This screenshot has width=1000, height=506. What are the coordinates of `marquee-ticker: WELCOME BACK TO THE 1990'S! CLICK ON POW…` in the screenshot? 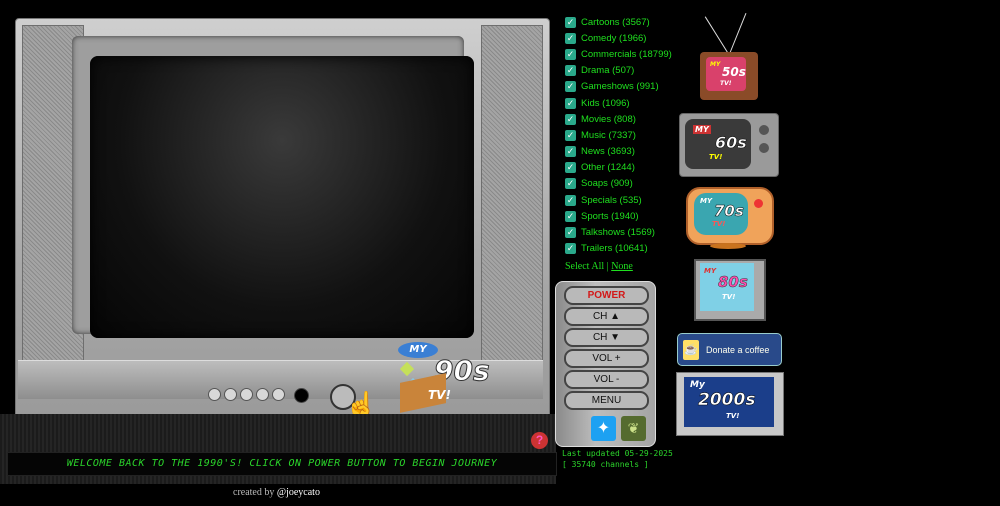 It's located at (282, 464).